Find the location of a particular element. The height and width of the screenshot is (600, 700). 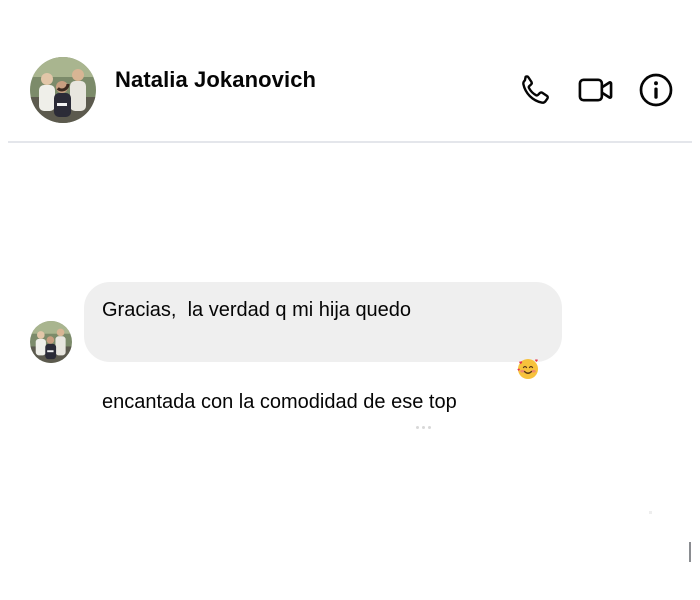

info-icon is located at coordinates (656, 90).